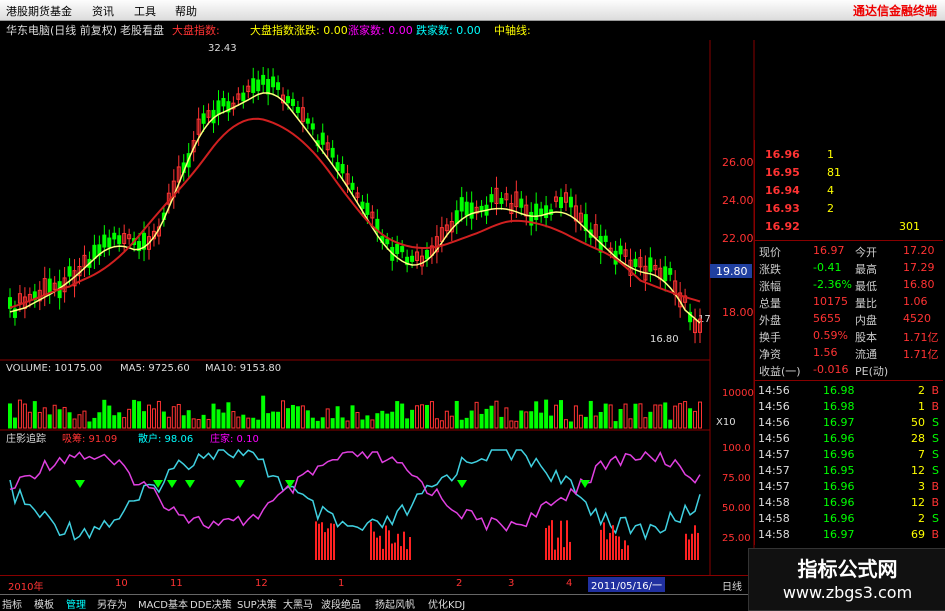 The width and height of the screenshot is (945, 611). I want to click on brand-title: 通达信金融终端, so click(894, 11).